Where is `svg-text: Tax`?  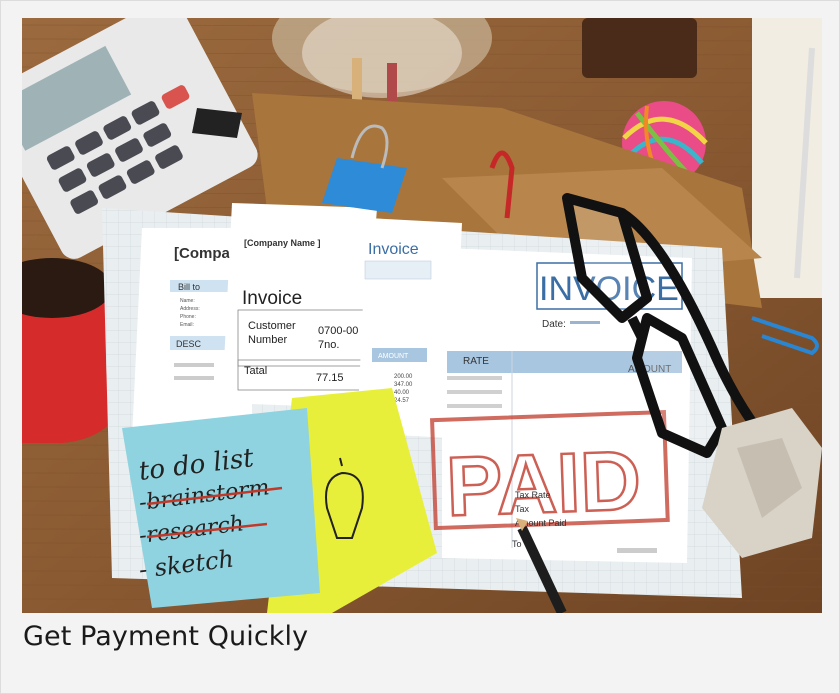
svg-text: Tax is located at coordinates (522, 509).